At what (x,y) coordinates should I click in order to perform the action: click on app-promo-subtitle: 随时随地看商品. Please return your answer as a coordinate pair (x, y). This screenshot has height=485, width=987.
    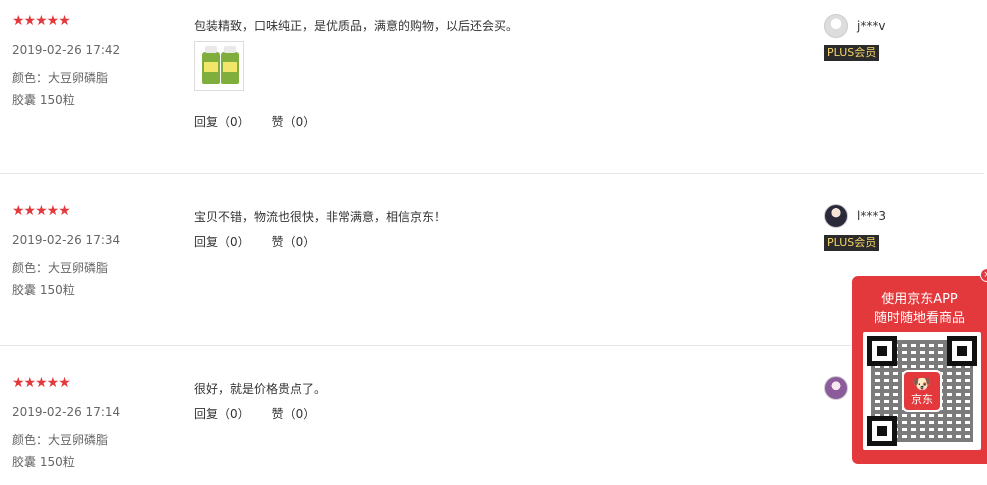
    Looking at the image, I should click on (919, 318).